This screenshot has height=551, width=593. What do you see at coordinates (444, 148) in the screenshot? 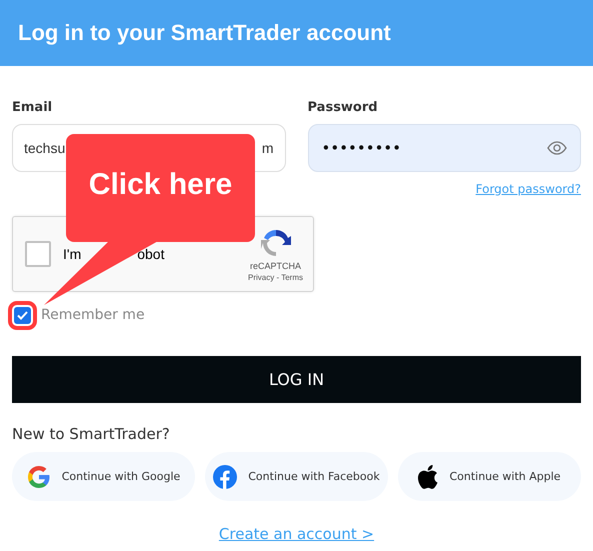
I see `password-field: •••••••••` at bounding box center [444, 148].